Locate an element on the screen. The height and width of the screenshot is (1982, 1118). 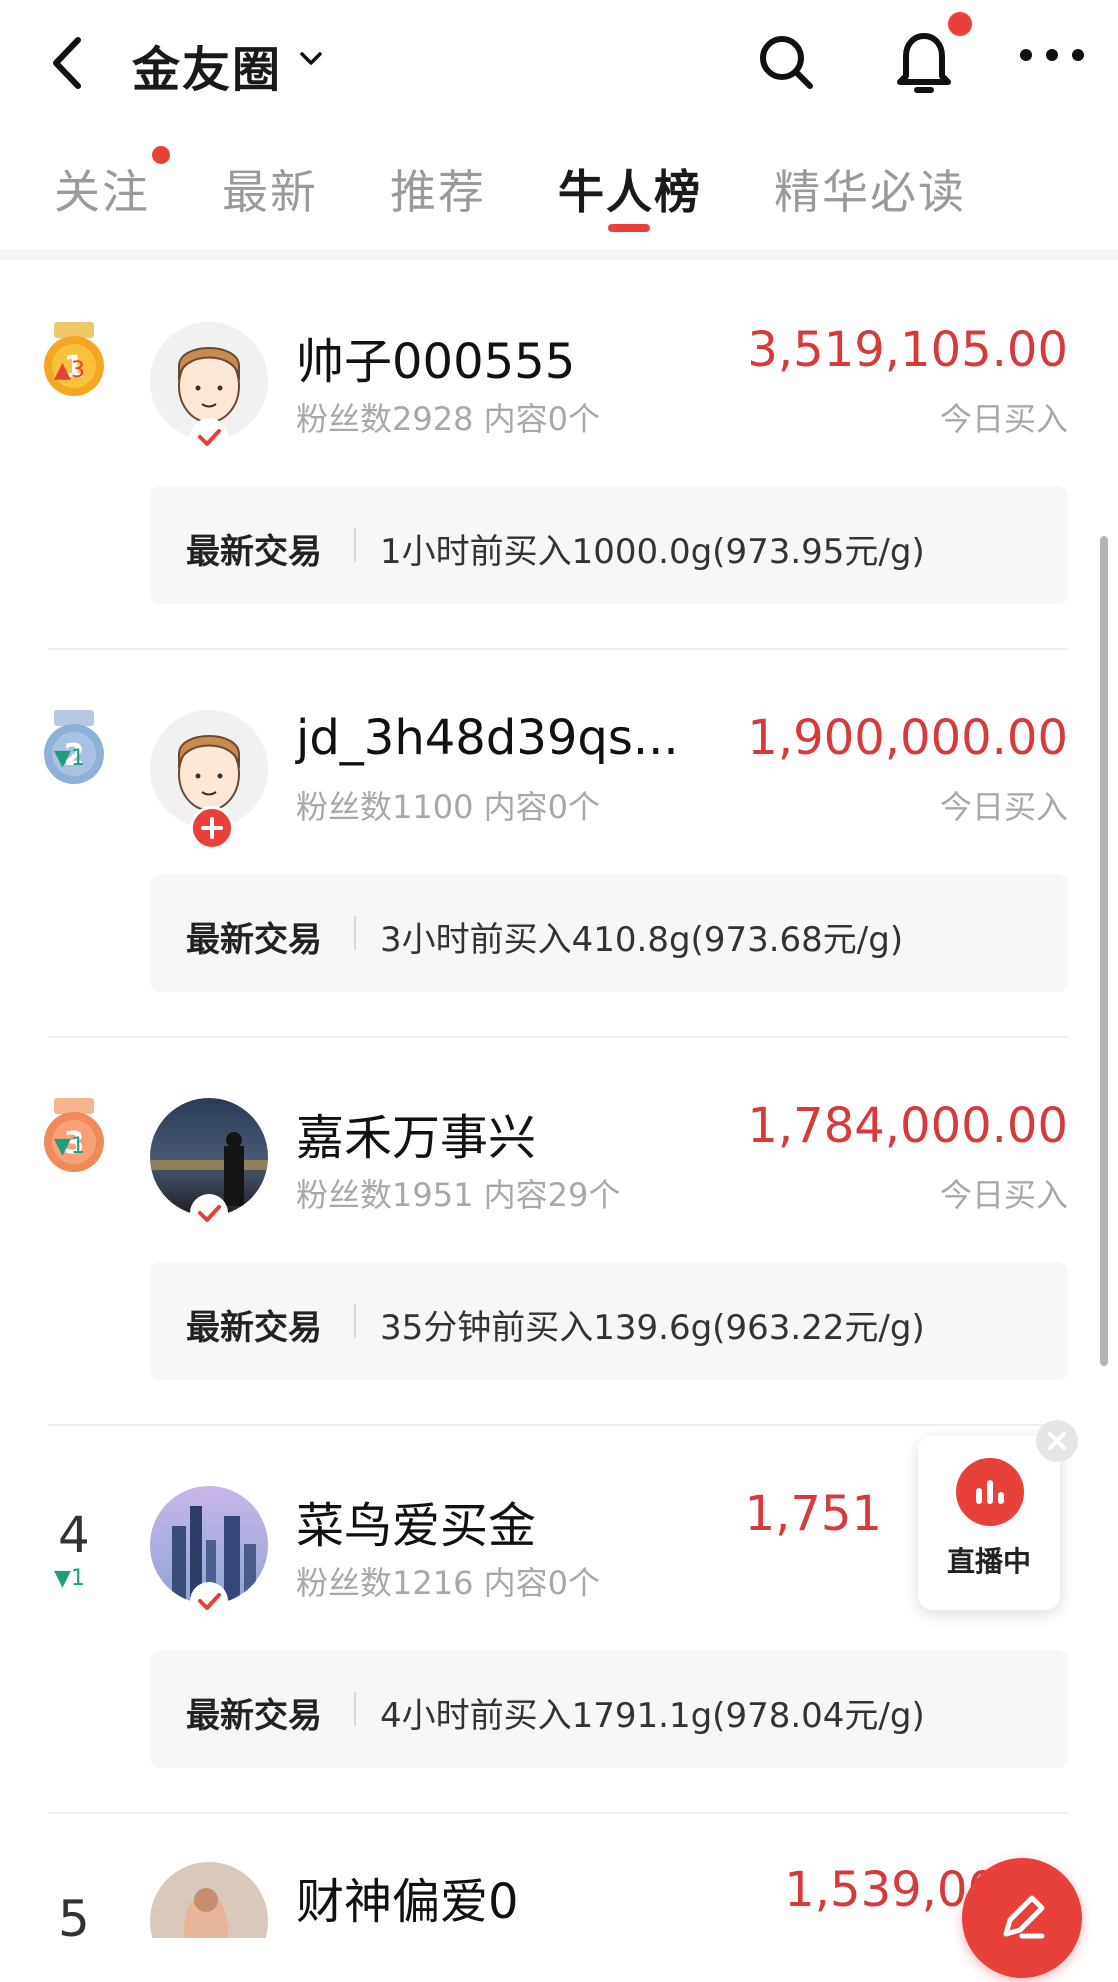
latest-trade-box: 最新交易 35分钟前买入139.6g(963.22元/g) is located at coordinates (609, 1321).